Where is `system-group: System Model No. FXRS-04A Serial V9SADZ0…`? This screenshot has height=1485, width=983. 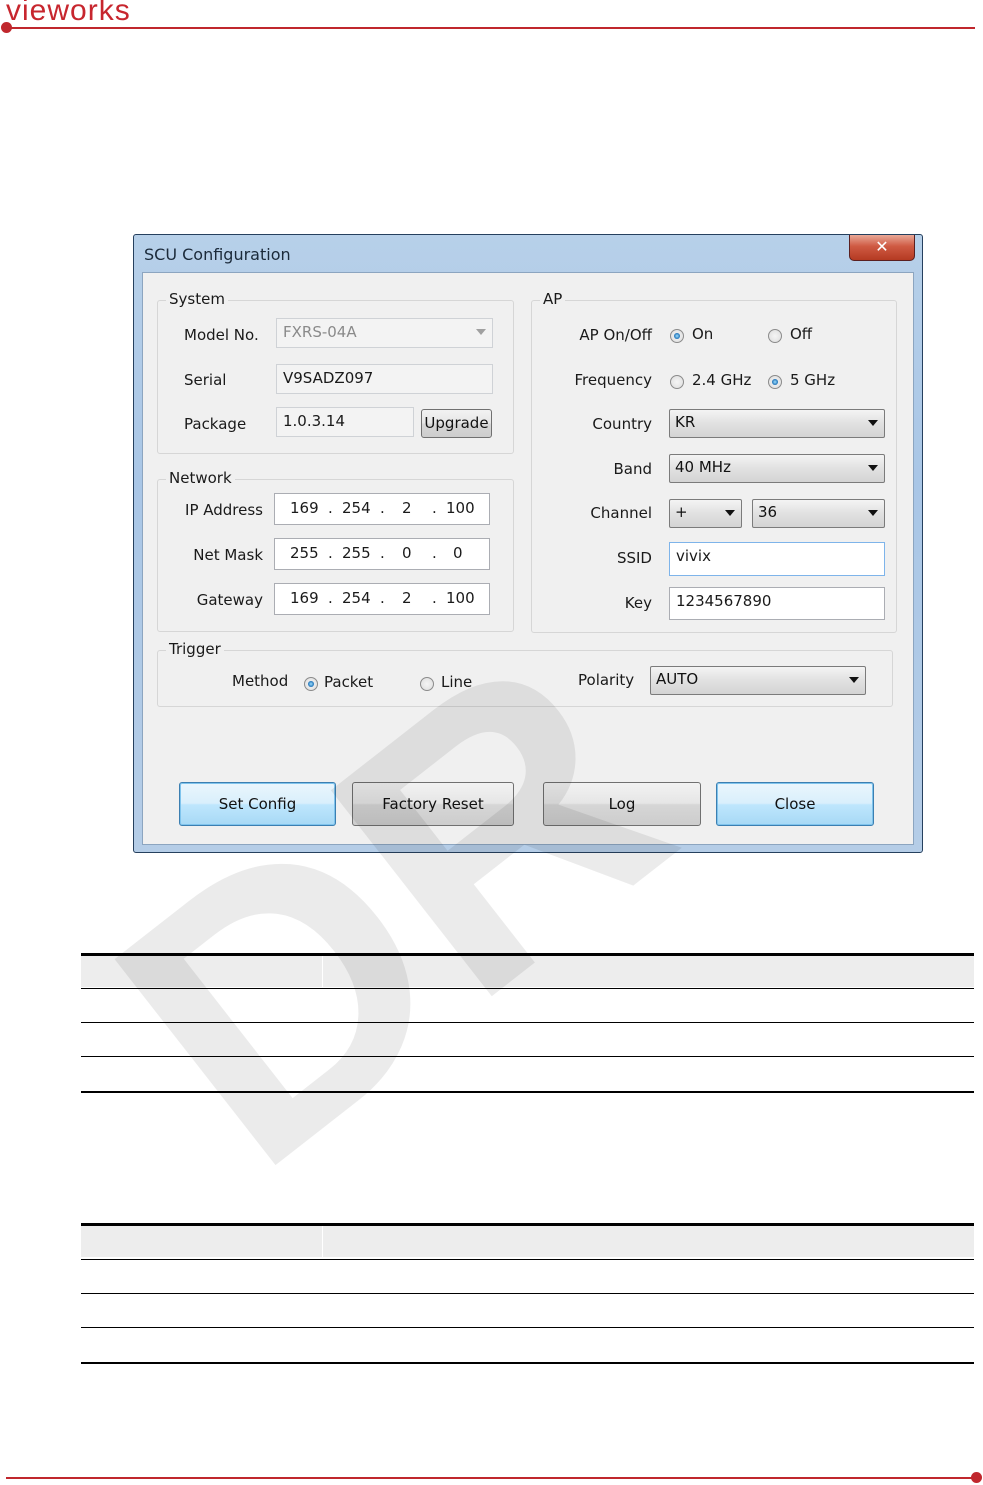
system-group: System Model No. FXRS-04A Serial V9SADZ0… is located at coordinates (335, 372).